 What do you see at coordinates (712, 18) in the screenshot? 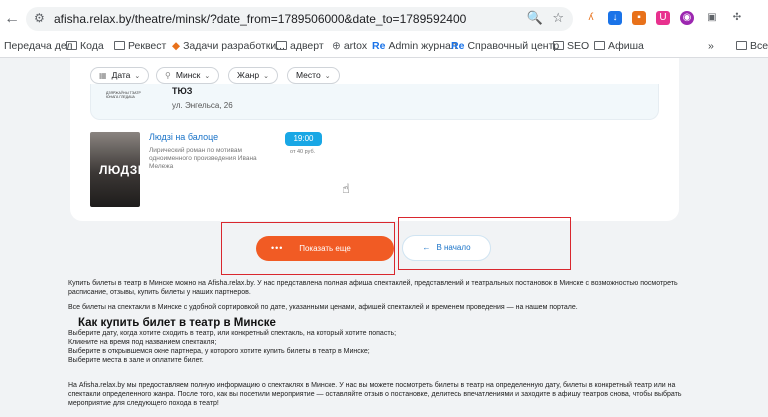
I see `camera-icon: ▣` at bounding box center [712, 18].